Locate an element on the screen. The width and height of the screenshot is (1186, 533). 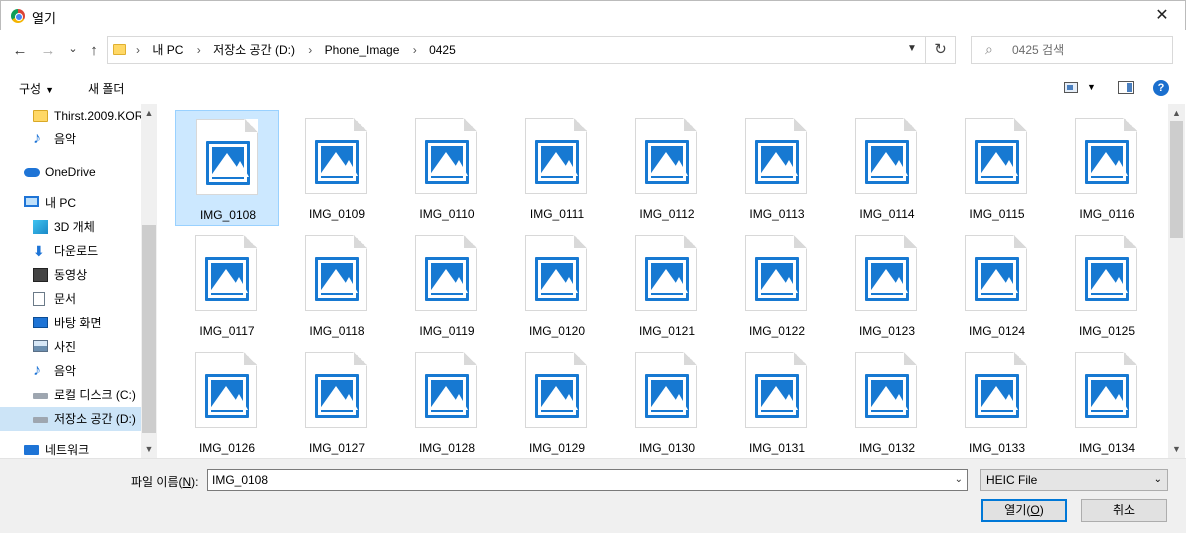
close-button: ✕ is located at coordinates (1162, 16).